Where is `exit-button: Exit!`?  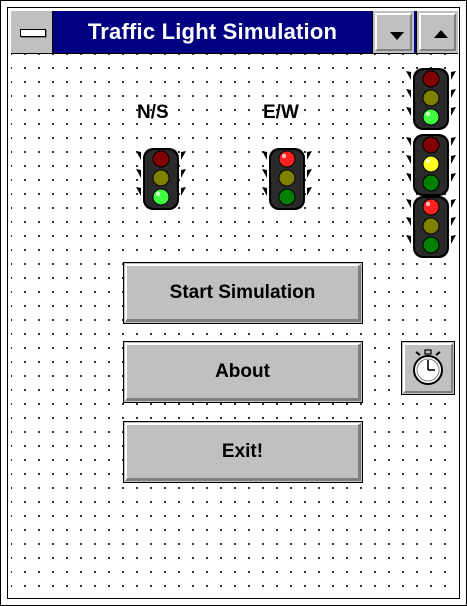
exit-button: Exit! is located at coordinates (243, 452).